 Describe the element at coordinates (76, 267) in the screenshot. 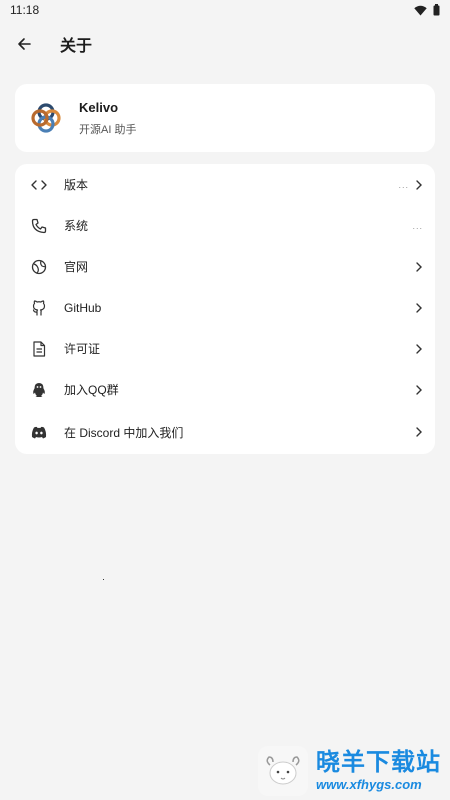

I see `list-item-label: 官网` at that location.